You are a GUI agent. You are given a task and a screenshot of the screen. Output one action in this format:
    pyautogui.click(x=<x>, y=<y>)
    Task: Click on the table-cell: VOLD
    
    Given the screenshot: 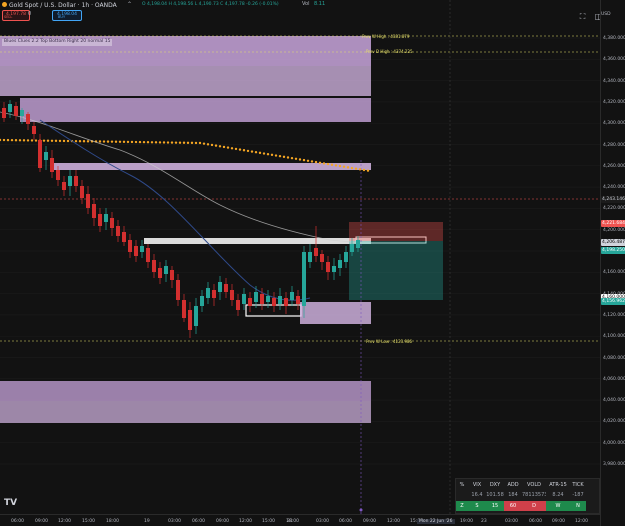 What is the action you would take?
    pyautogui.click(x=534, y=485)
    